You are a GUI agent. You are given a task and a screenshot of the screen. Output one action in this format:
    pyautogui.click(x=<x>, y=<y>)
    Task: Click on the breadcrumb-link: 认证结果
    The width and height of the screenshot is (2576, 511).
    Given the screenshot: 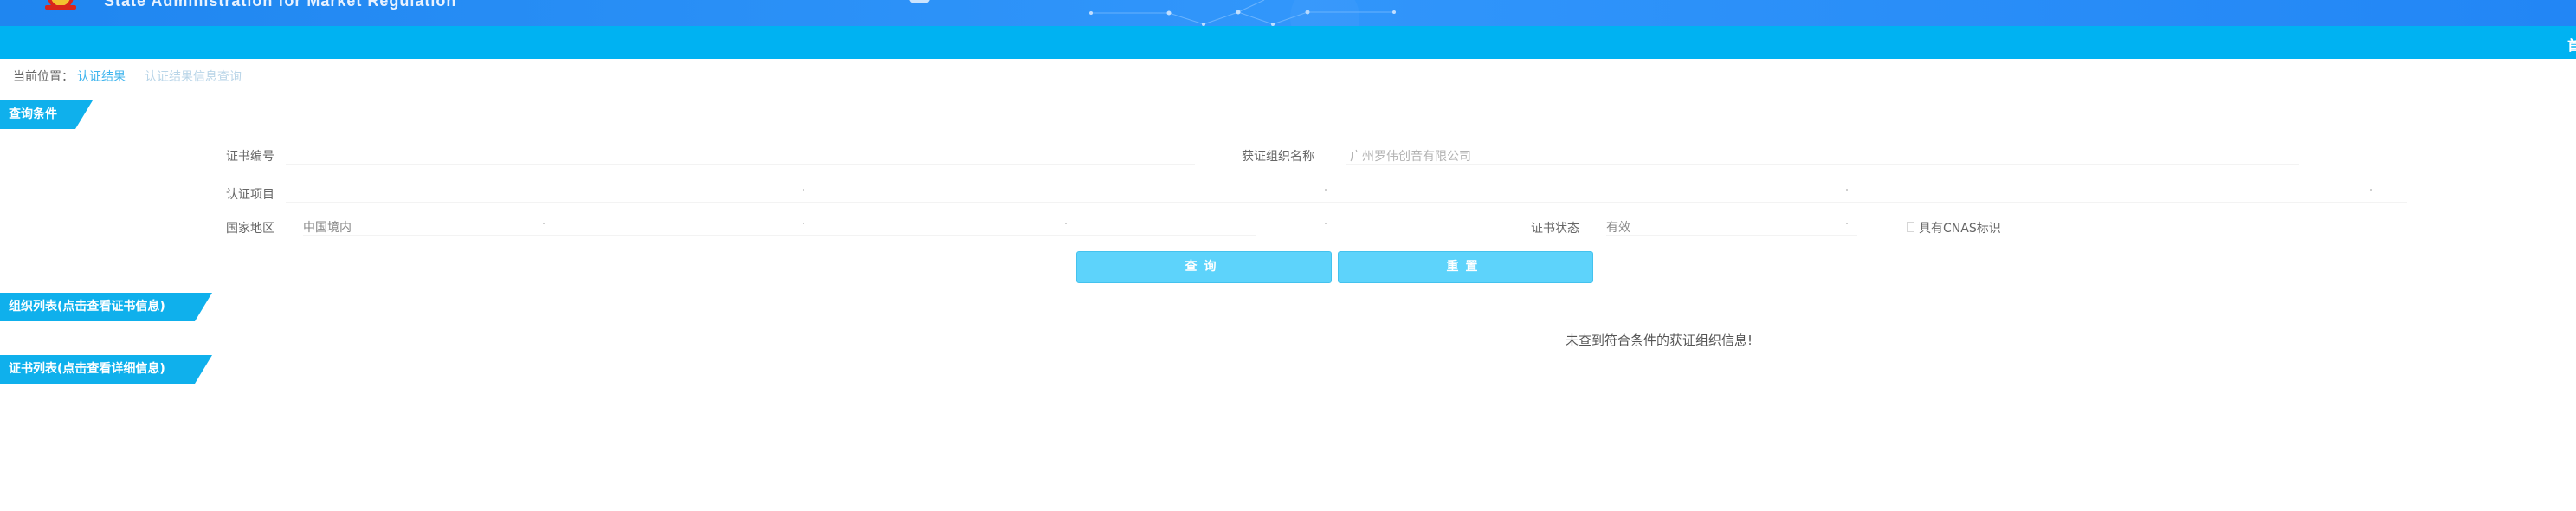 What is the action you would take?
    pyautogui.click(x=101, y=77)
    